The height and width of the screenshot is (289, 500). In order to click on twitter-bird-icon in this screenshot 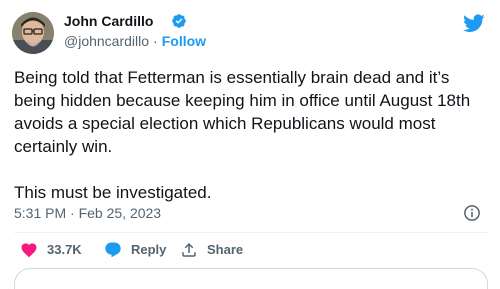, I will do `click(474, 23)`.